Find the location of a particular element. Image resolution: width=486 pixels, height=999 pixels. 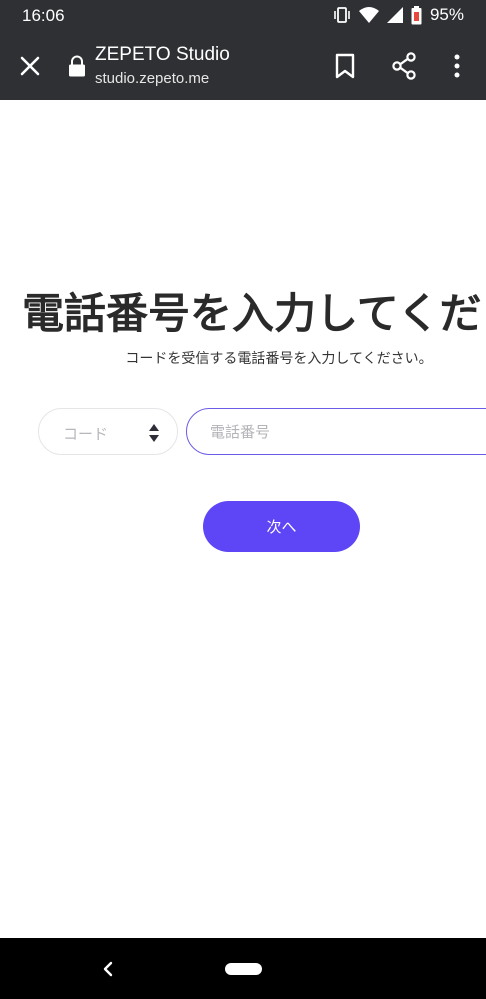

browser-toolbar: ZEPETO Studio studio.zepeto.me is located at coordinates (243, 66).